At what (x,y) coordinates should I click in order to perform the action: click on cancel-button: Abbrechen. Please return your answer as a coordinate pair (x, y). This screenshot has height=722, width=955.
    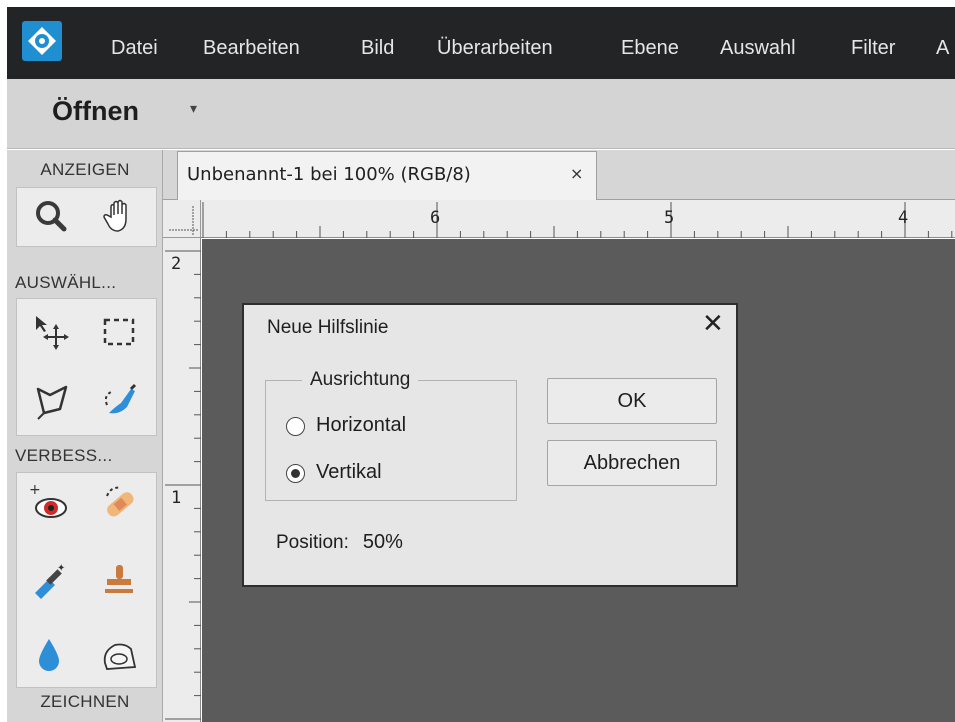
    Looking at the image, I should click on (632, 463).